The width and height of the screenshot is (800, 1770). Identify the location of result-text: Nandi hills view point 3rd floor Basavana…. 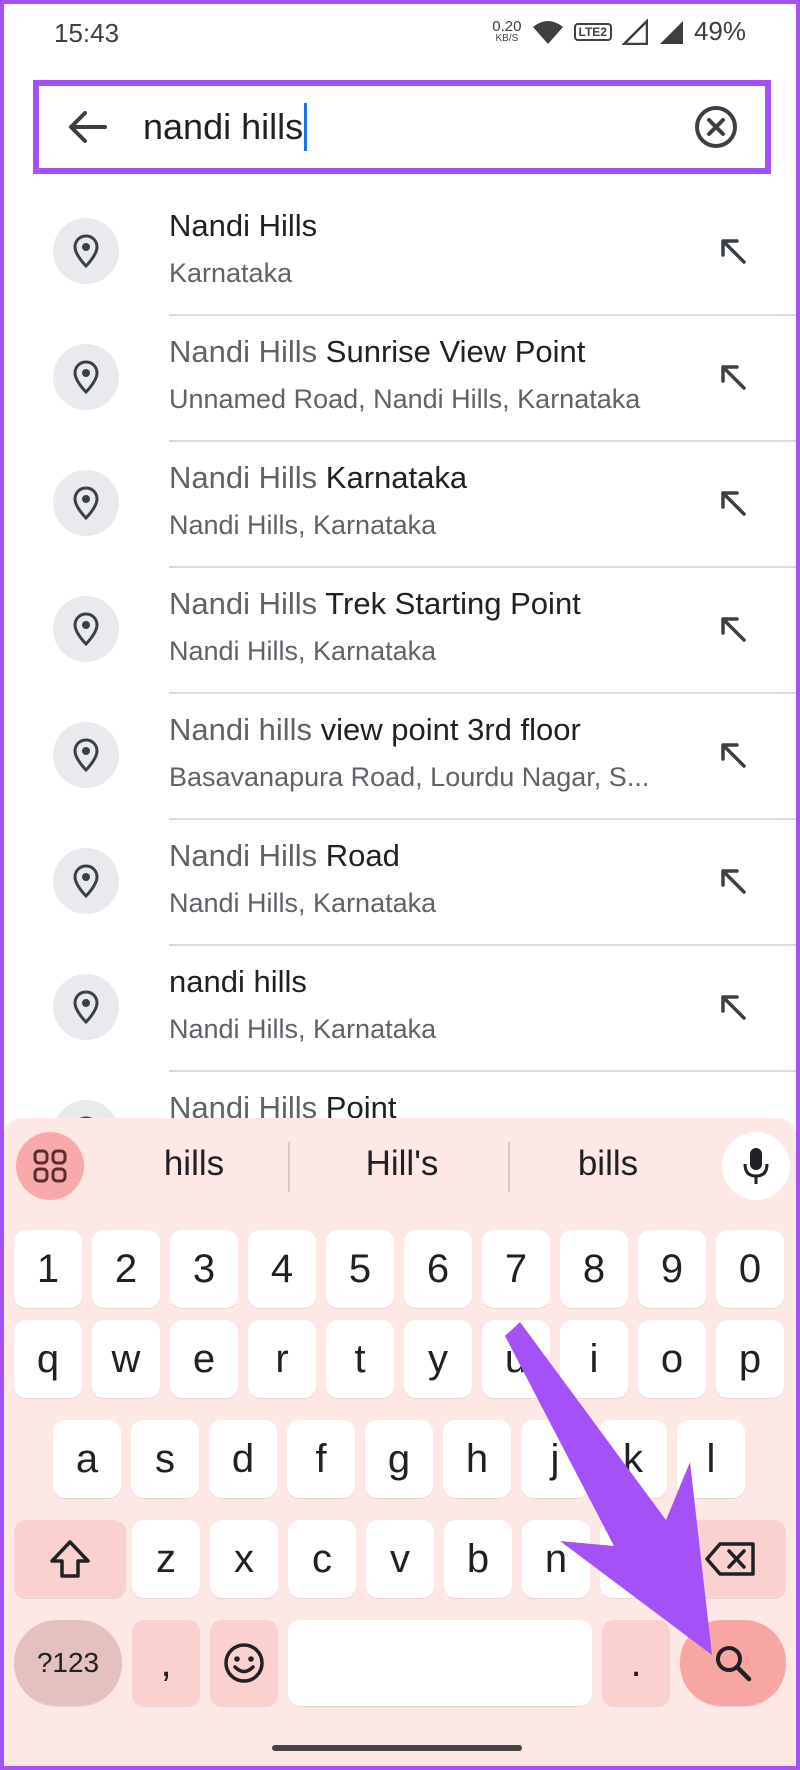
(429, 752).